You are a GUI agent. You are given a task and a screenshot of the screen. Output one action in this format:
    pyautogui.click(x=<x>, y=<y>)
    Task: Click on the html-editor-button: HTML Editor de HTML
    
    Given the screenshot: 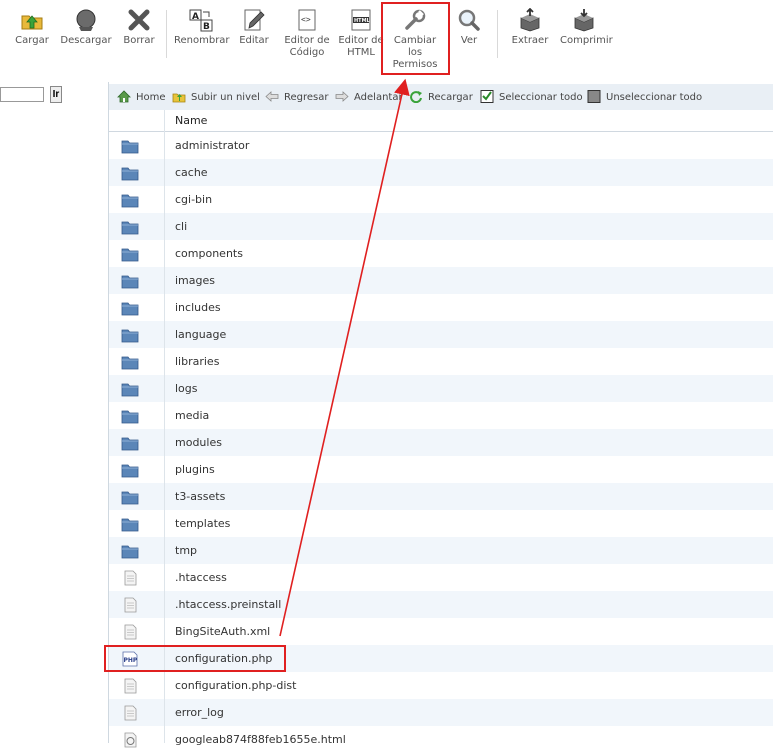 What is the action you would take?
    pyautogui.click(x=361, y=33)
    